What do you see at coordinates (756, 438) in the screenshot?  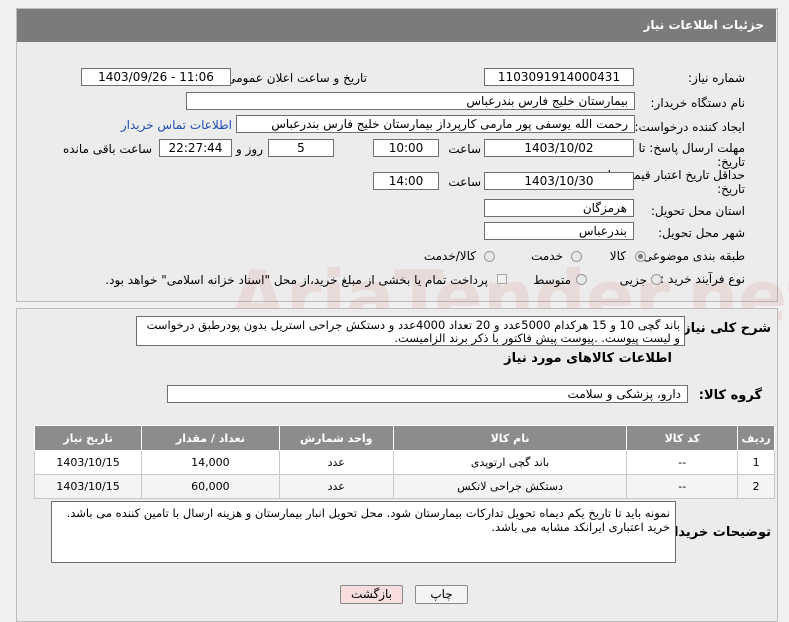 I see `col-row-header: ردیف` at bounding box center [756, 438].